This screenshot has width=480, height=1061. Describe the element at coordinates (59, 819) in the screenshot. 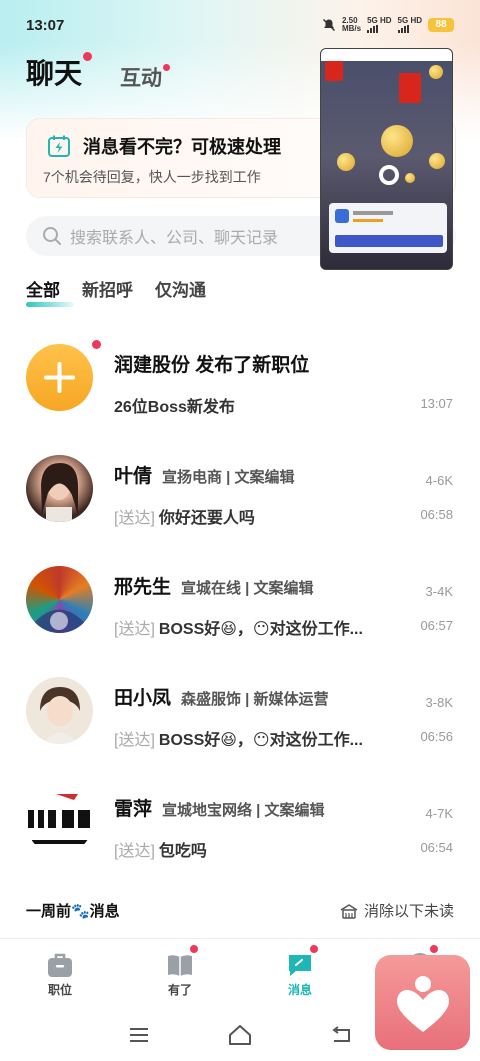

I see `company-logo` at that location.